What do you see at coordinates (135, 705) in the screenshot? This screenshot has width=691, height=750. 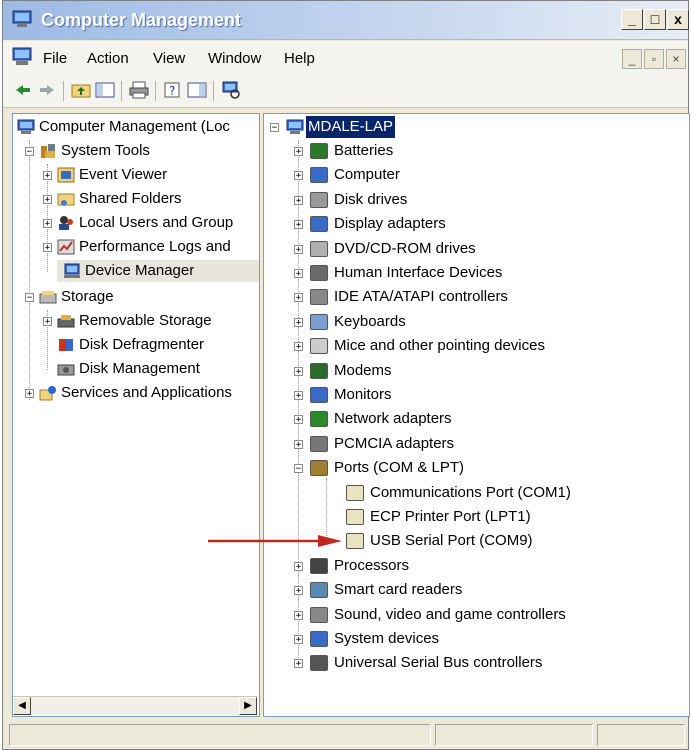 I see `horizontal-scrollbar: ◀ ▶` at bounding box center [135, 705].